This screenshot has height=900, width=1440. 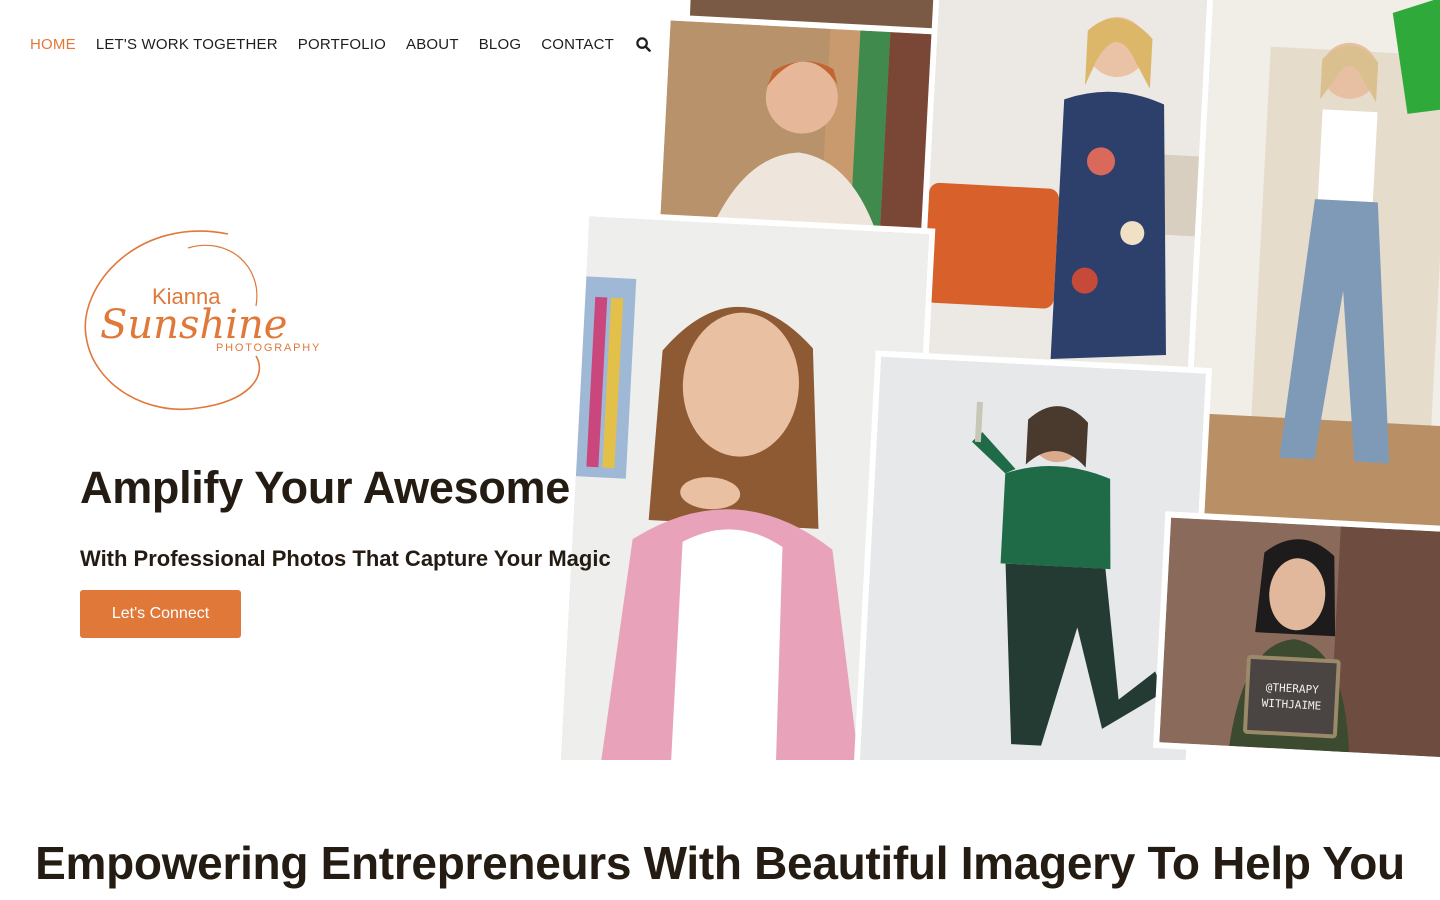 I want to click on nav-home: HOME, so click(x=53, y=44).